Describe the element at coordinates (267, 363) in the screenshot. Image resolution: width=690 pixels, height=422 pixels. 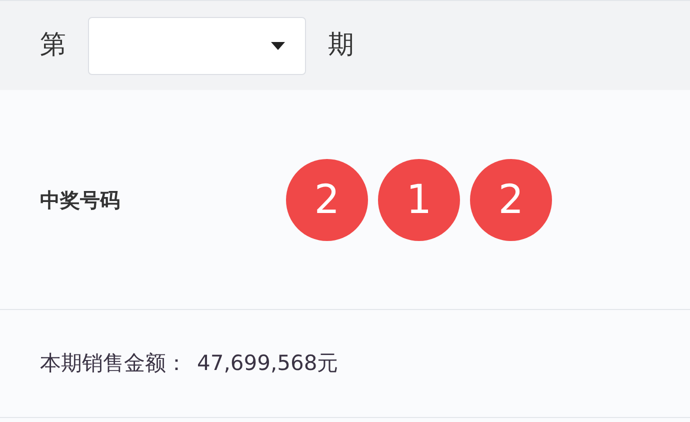
I see `sales-amount: 47,699,568元` at that location.